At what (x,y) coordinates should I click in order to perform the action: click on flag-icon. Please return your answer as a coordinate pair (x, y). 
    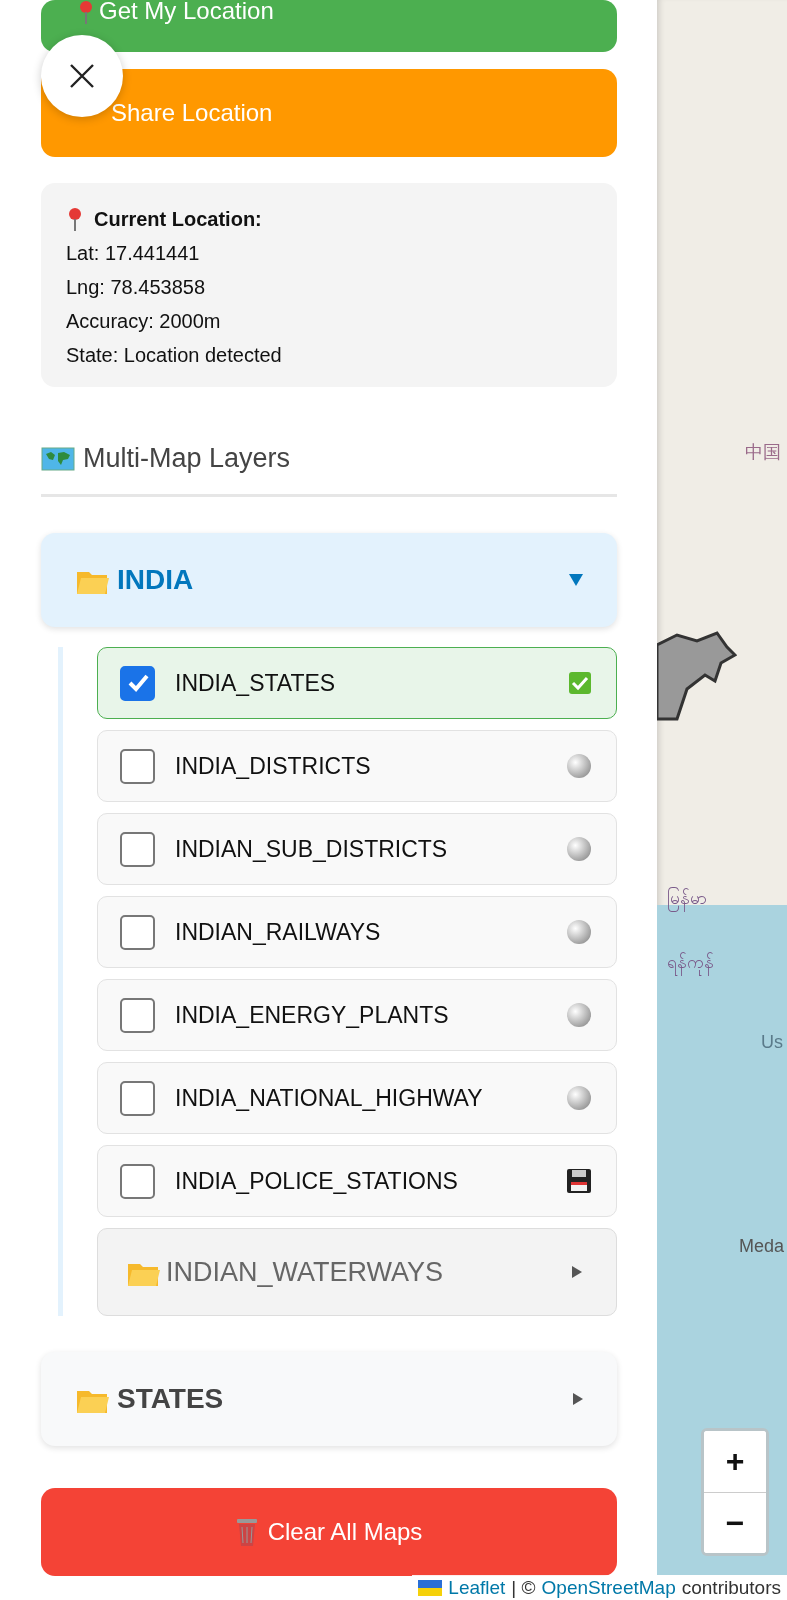
    Looking at the image, I should click on (430, 1587).